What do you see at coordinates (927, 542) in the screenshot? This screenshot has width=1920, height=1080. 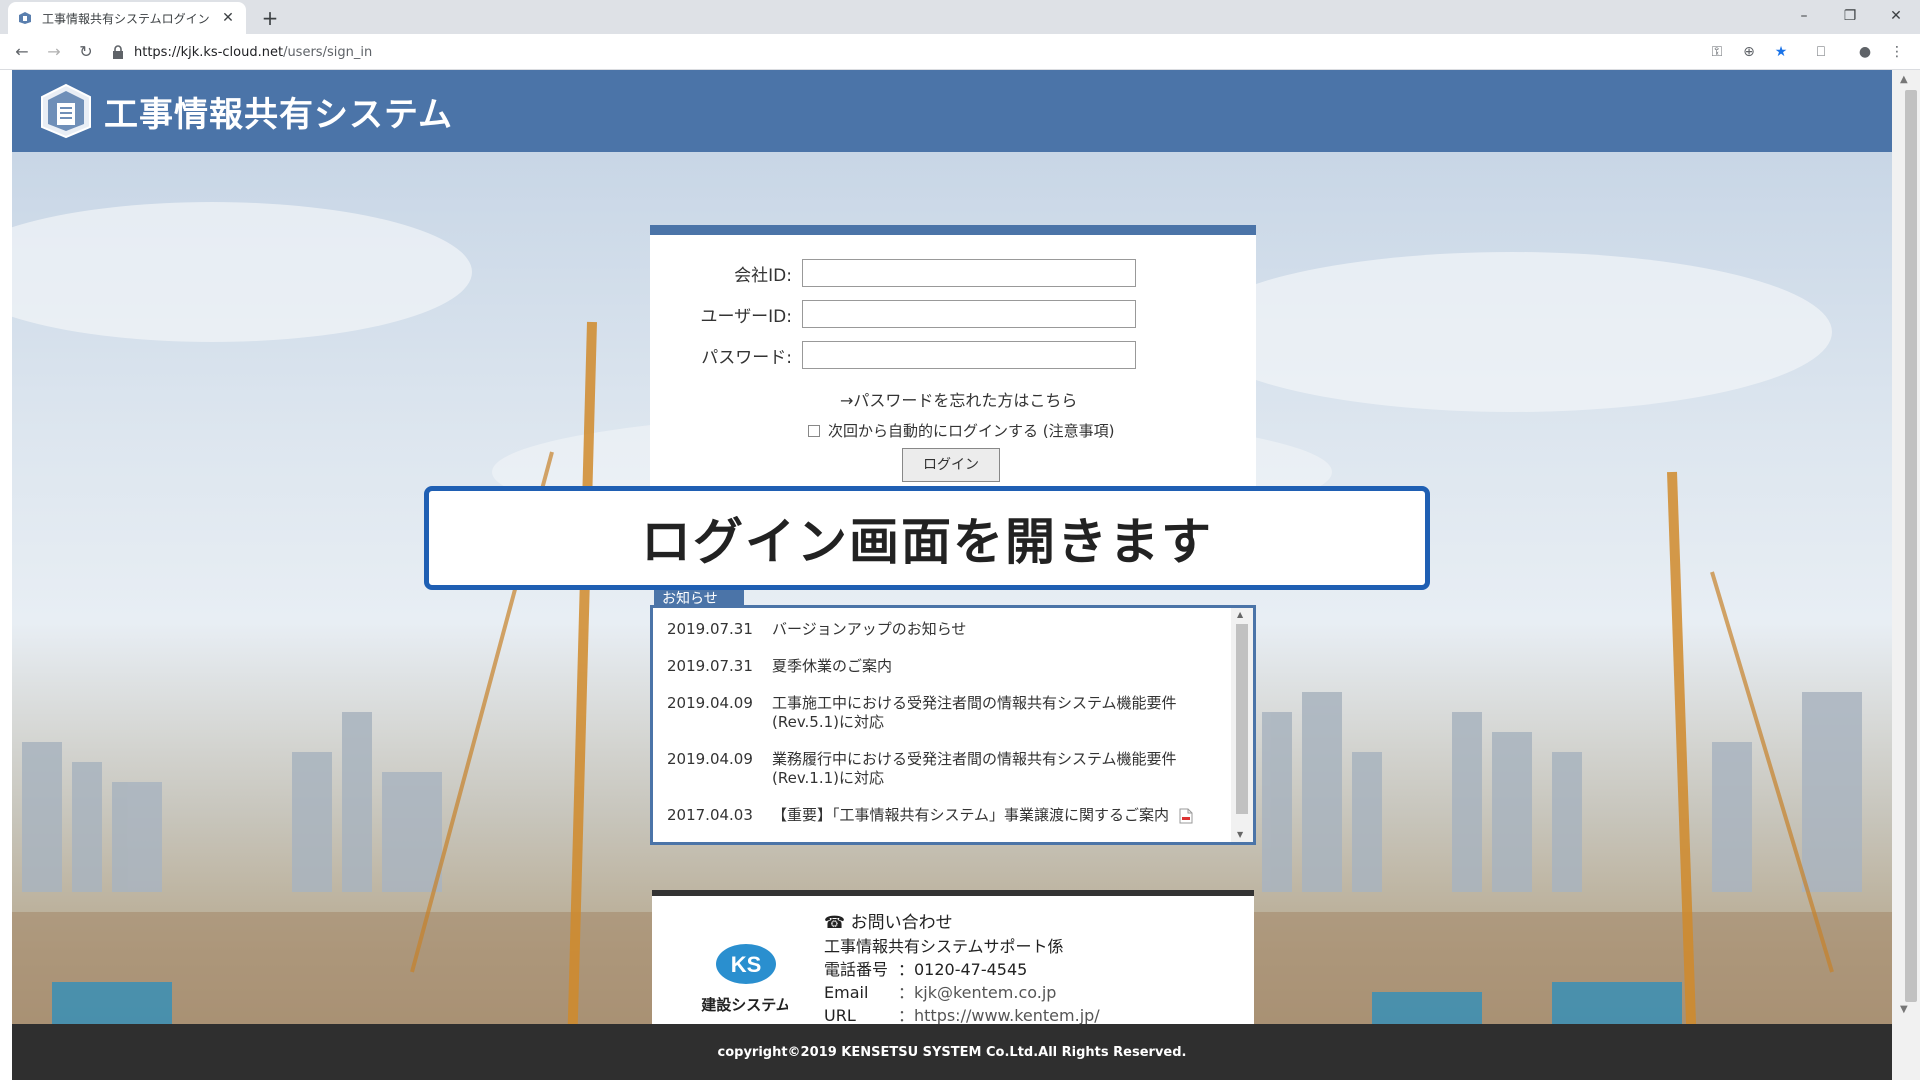 I see `instruction-banner-text: ログイン画面を開きます` at bounding box center [927, 542].